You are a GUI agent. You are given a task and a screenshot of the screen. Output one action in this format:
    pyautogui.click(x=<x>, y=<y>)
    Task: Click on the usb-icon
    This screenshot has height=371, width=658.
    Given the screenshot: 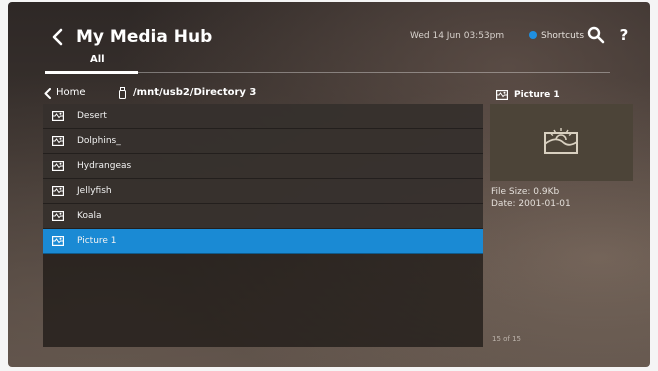 What is the action you would take?
    pyautogui.click(x=122, y=93)
    